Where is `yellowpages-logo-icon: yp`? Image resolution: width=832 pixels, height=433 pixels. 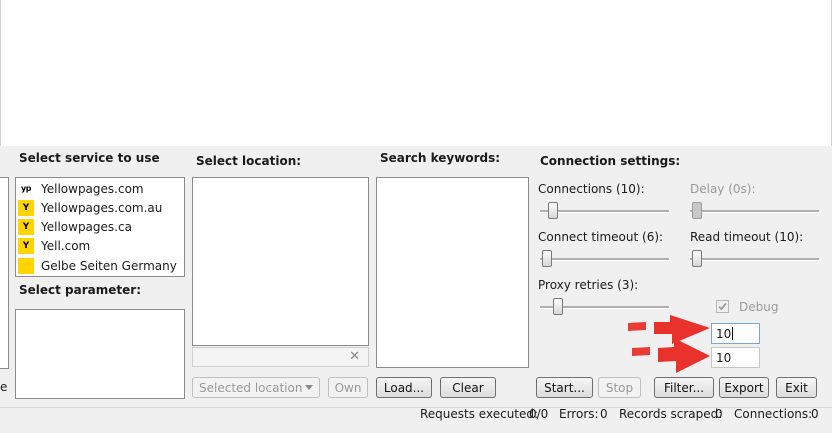 yellowpages-logo-icon: yp is located at coordinates (26, 188).